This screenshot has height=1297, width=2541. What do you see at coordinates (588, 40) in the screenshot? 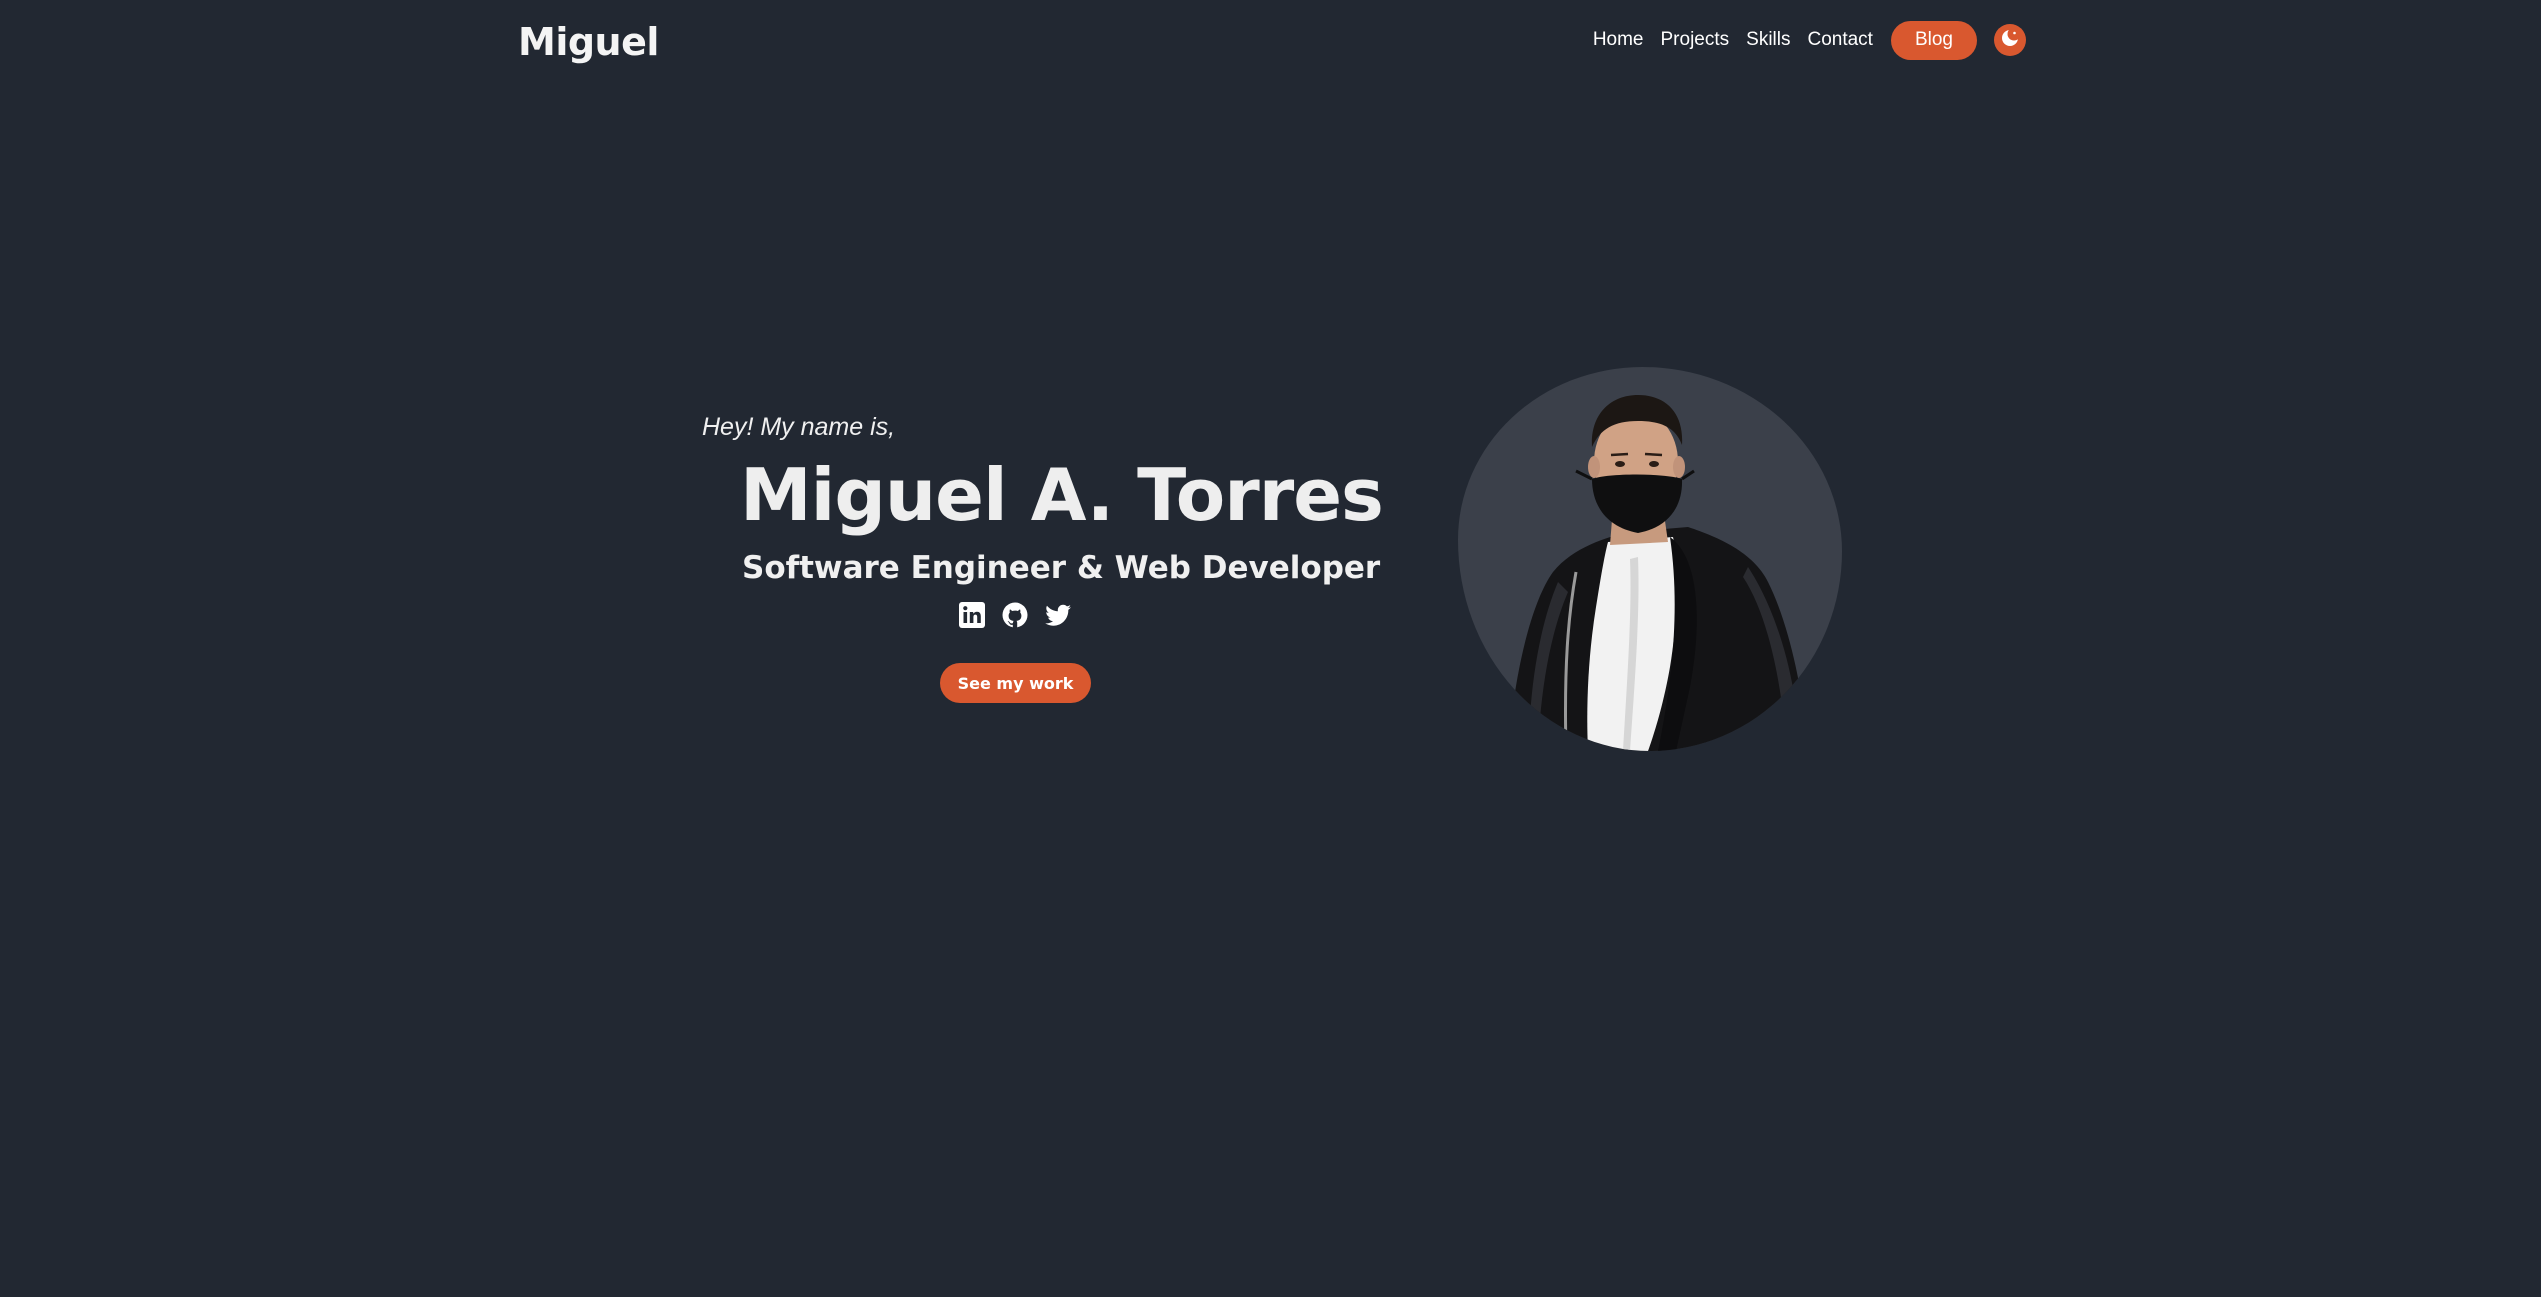
I see `brand-logo: Miguel` at bounding box center [588, 40].